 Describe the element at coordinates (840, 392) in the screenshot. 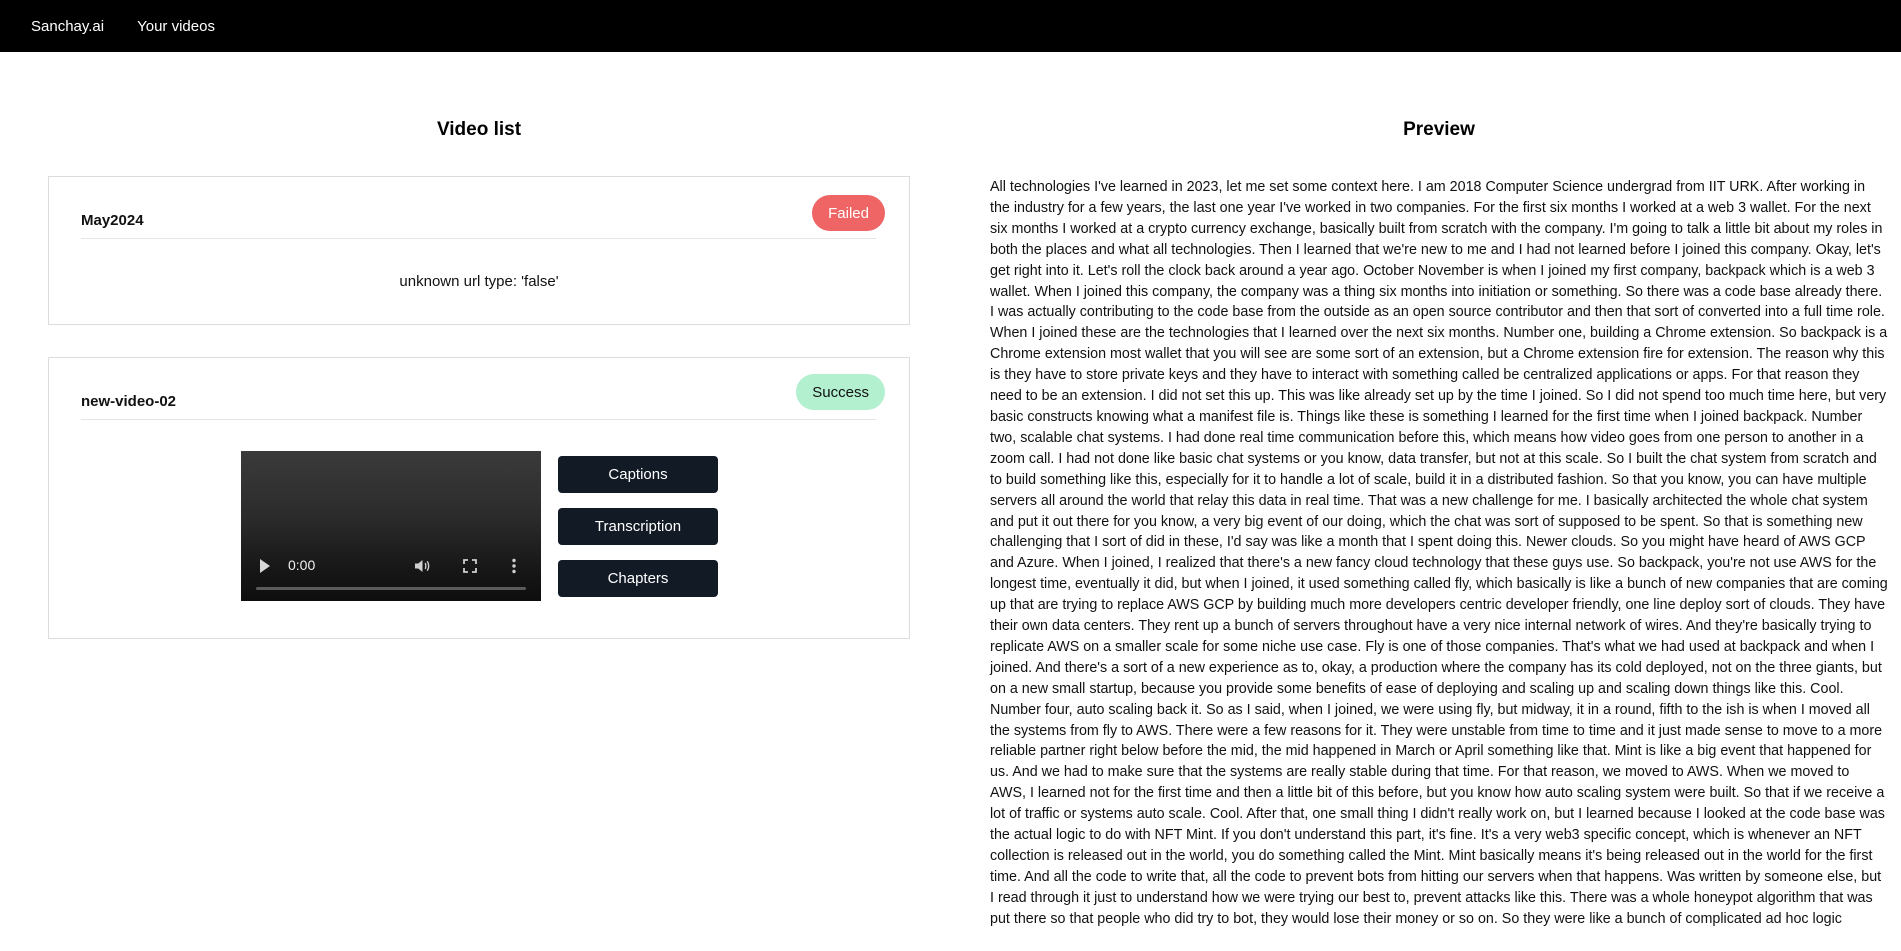

I see `status-badge-success: Success` at that location.